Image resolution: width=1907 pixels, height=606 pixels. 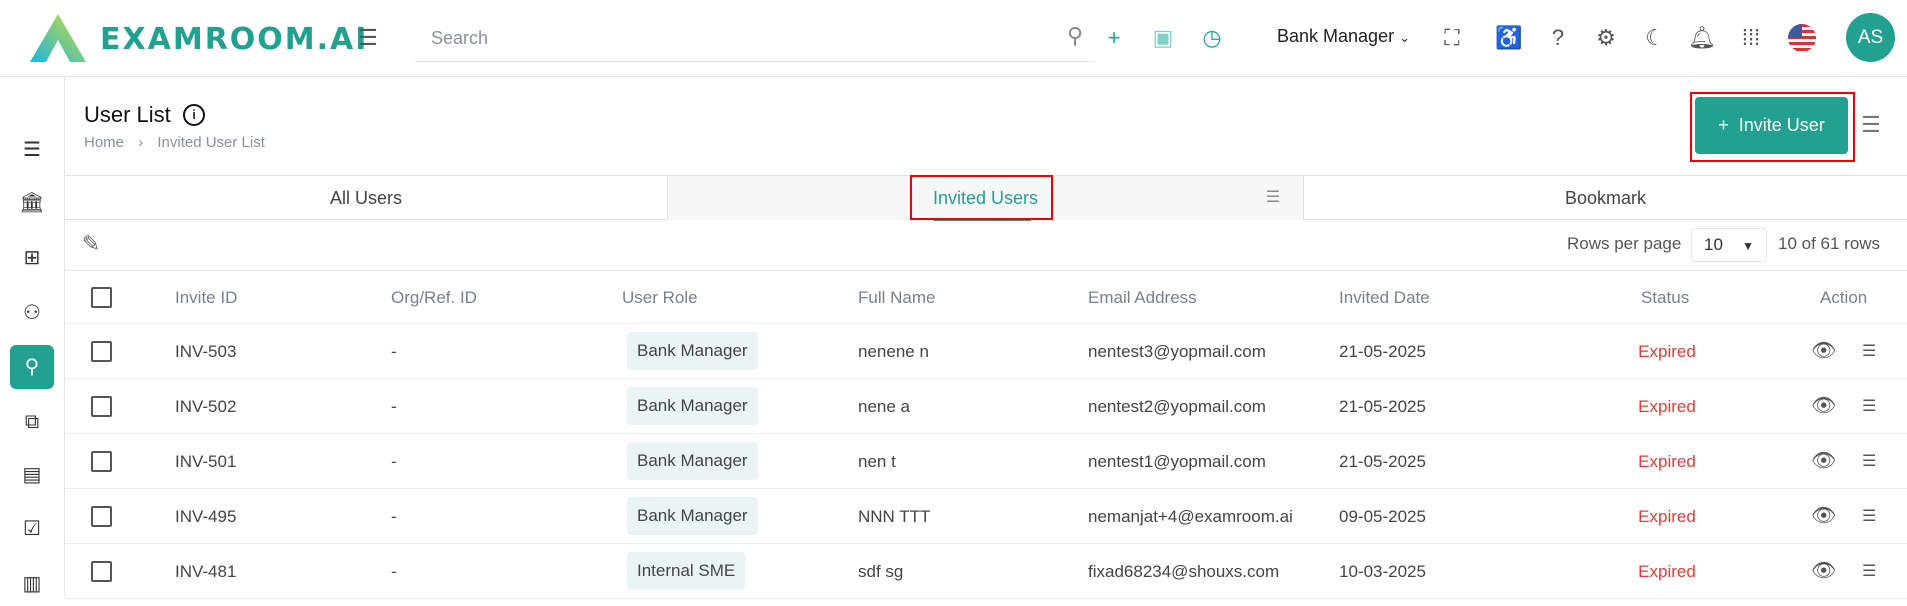 What do you see at coordinates (32, 475) in the screenshot?
I see `form-icon: ▤` at bounding box center [32, 475].